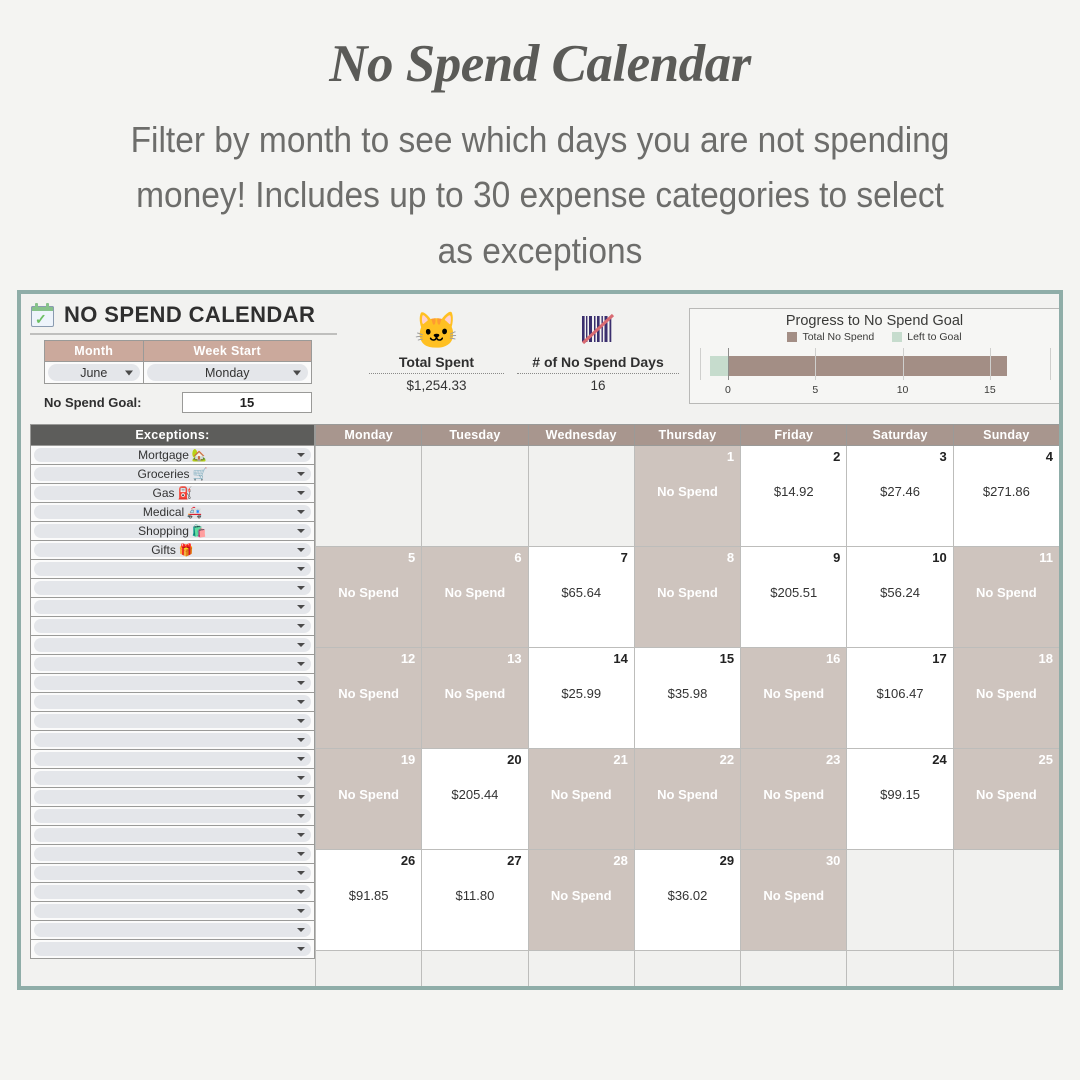 The image size is (1080, 1080). Describe the element at coordinates (1005, 799) in the screenshot. I see `calendar-day-cell: 25 No Spend` at that location.